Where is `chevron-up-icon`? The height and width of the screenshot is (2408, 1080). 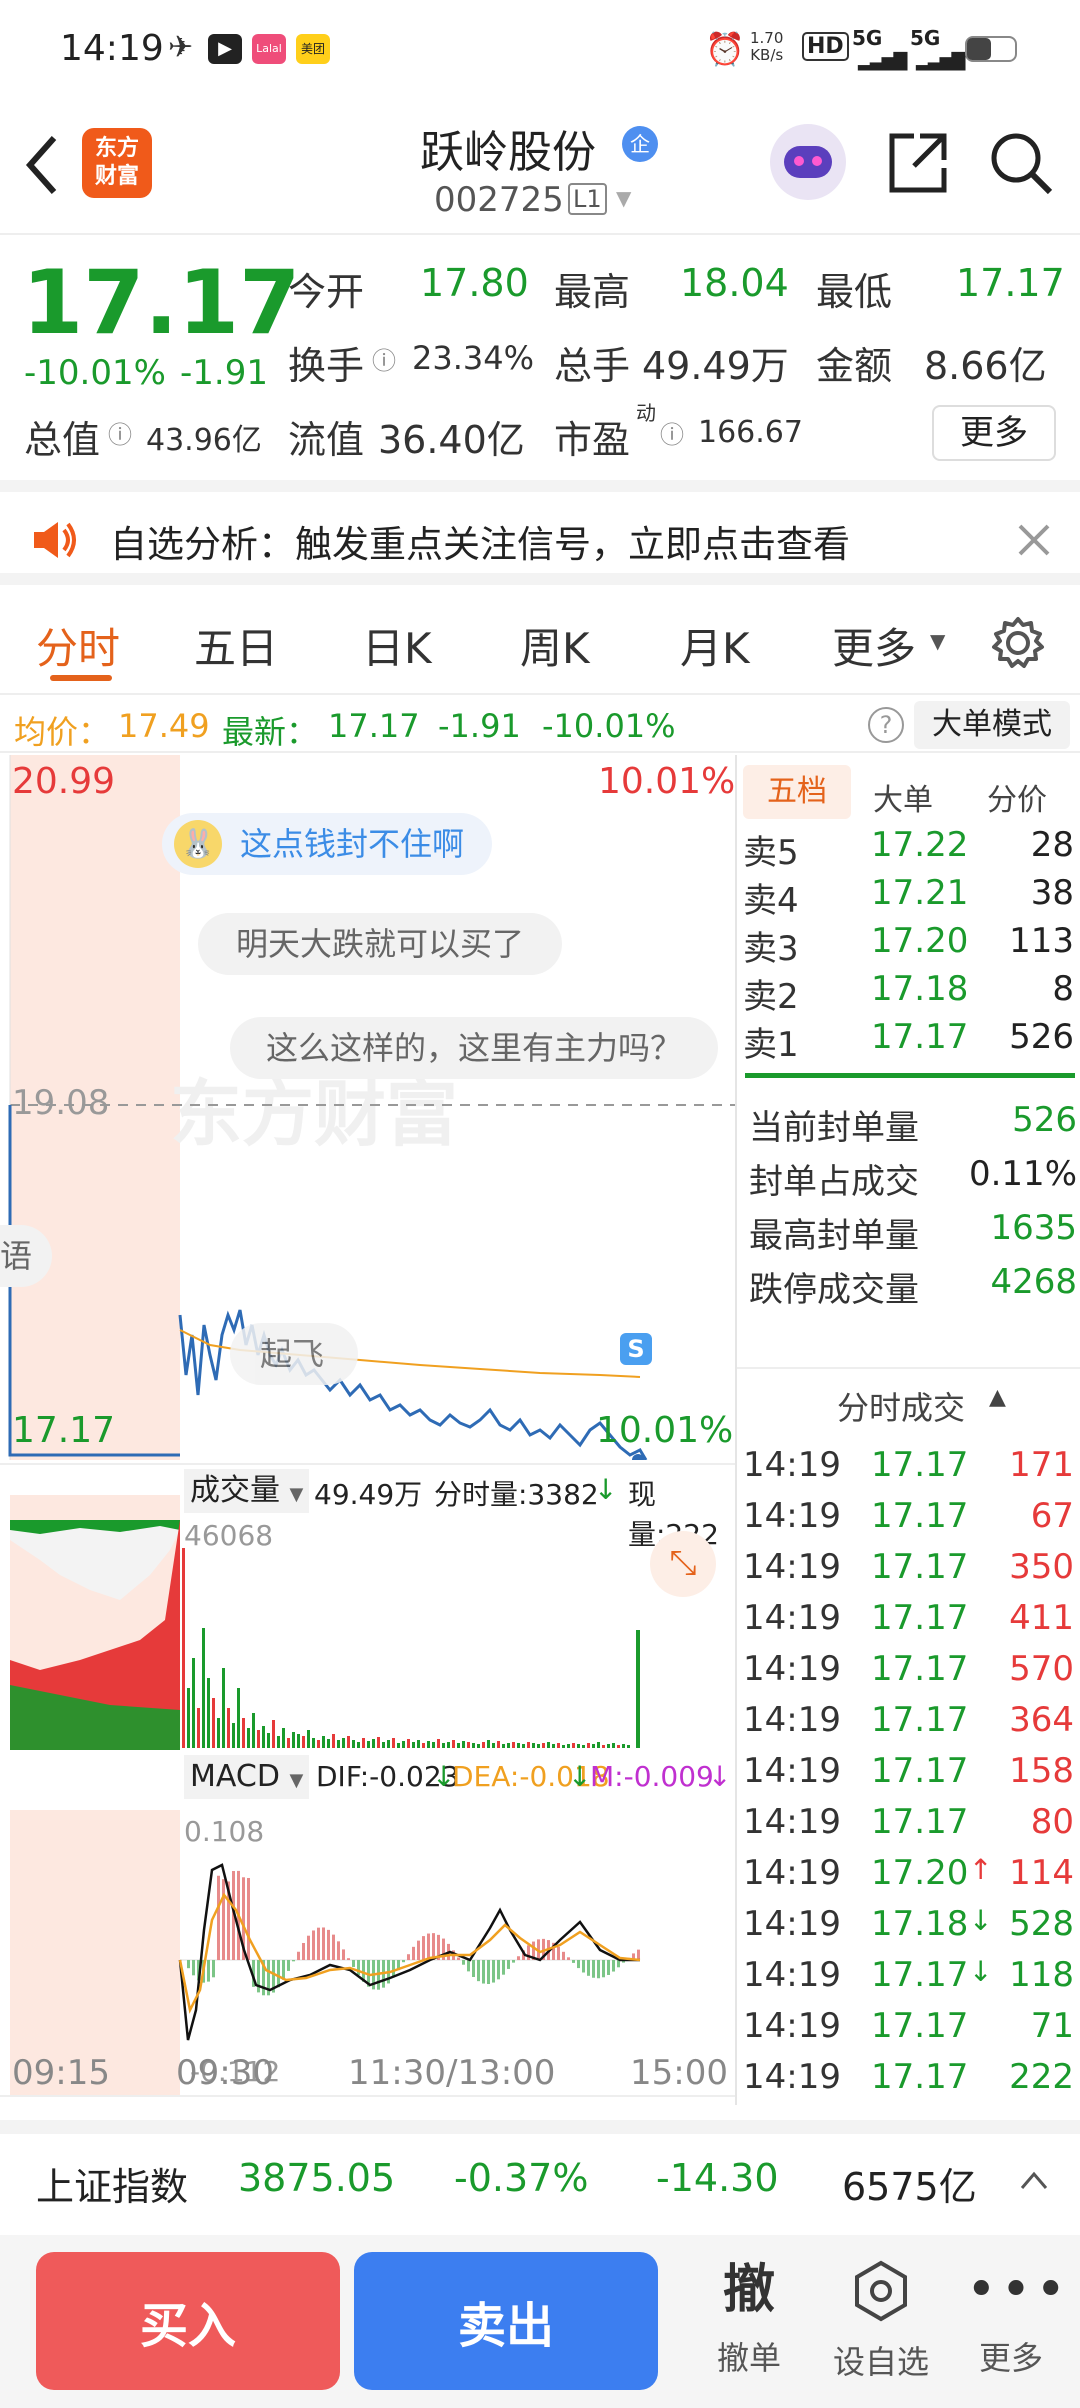
chevron-up-icon is located at coordinates (1034, 2180).